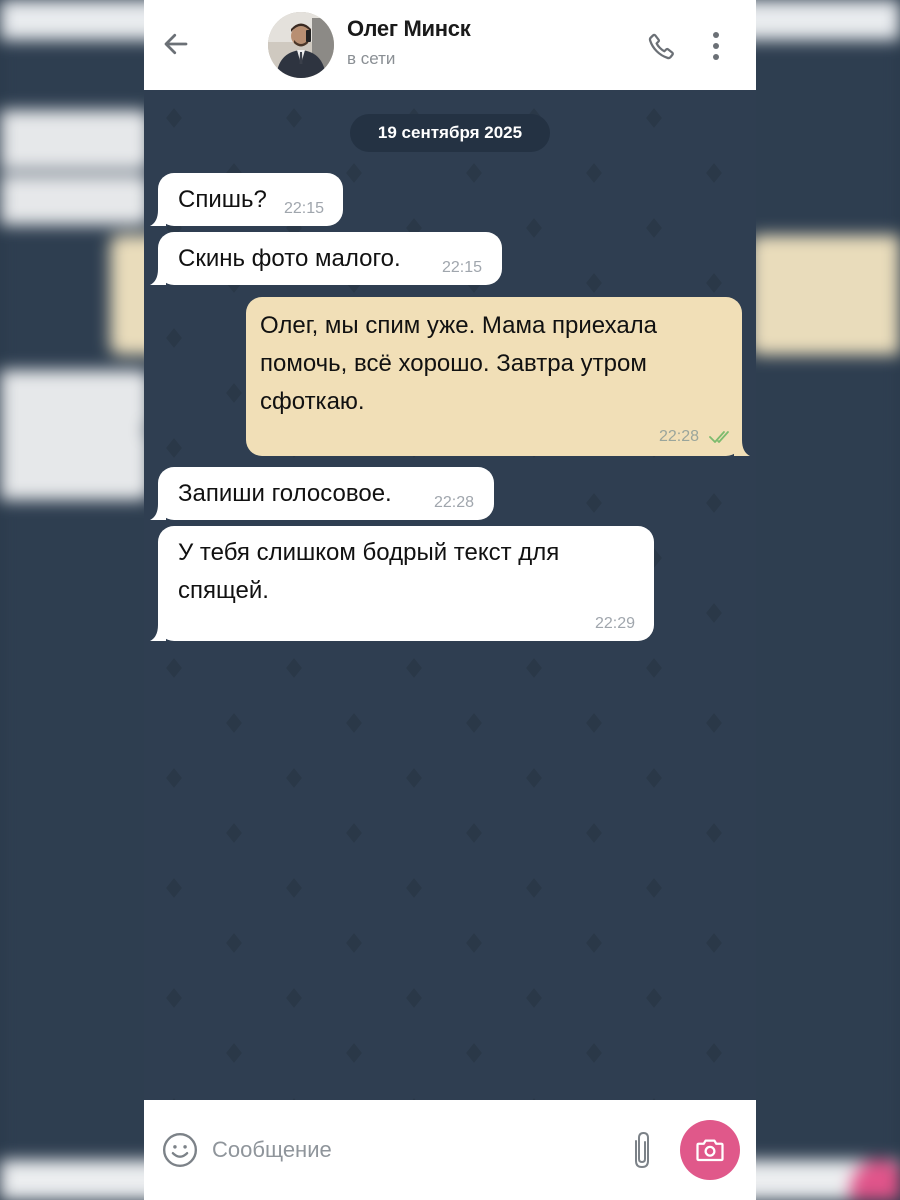  I want to click on emoji-button, so click(180, 1150).